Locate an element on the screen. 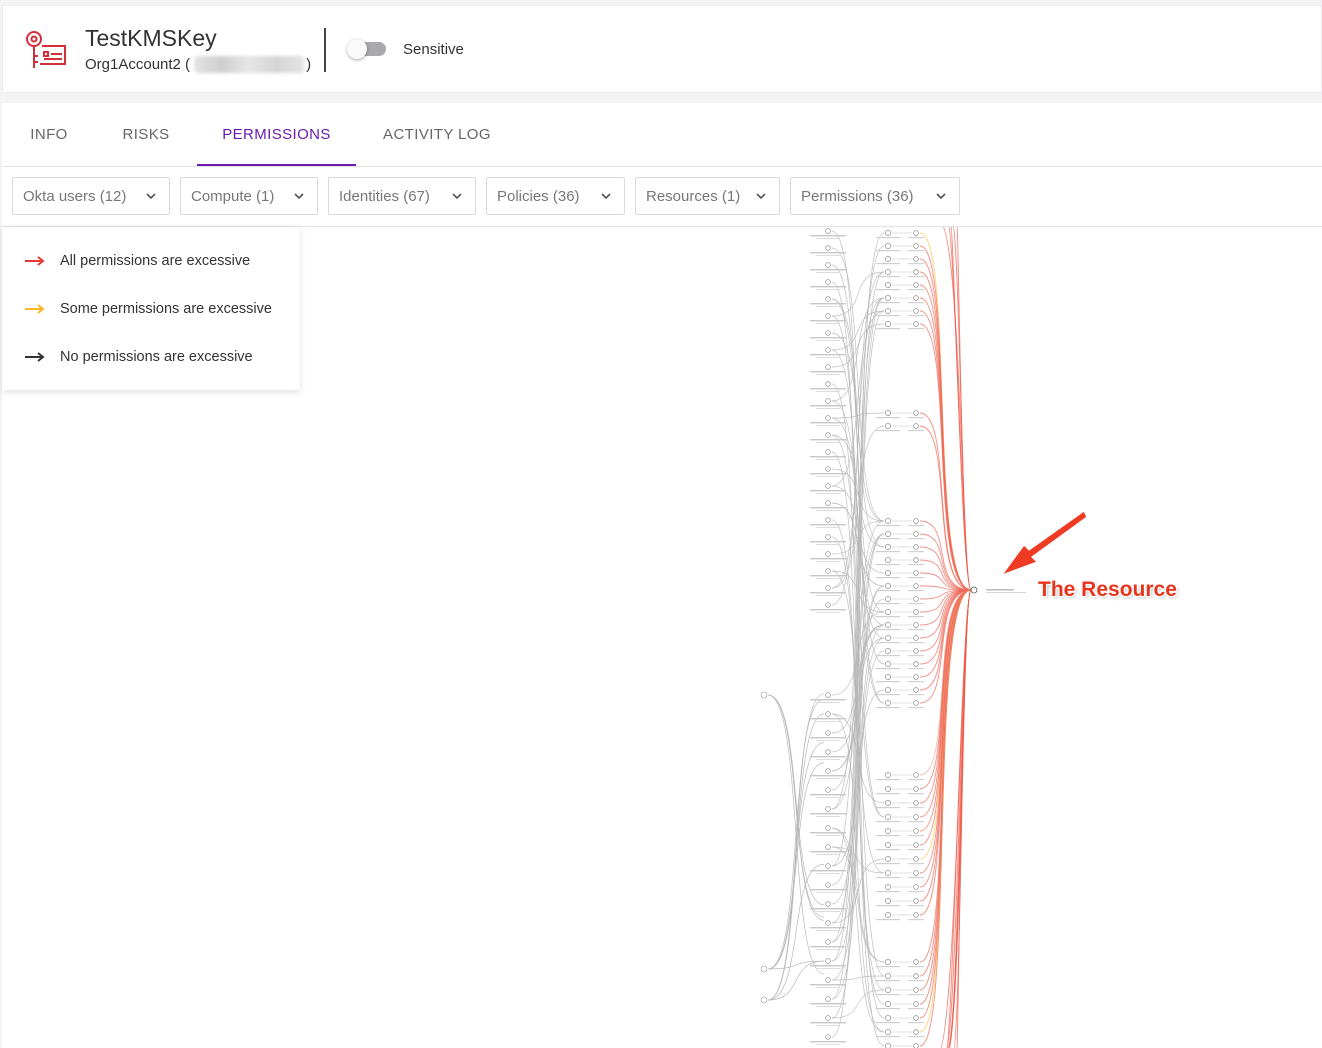 The width and height of the screenshot is (1322, 1048). chevron-down-icon is located at coordinates (457, 196).